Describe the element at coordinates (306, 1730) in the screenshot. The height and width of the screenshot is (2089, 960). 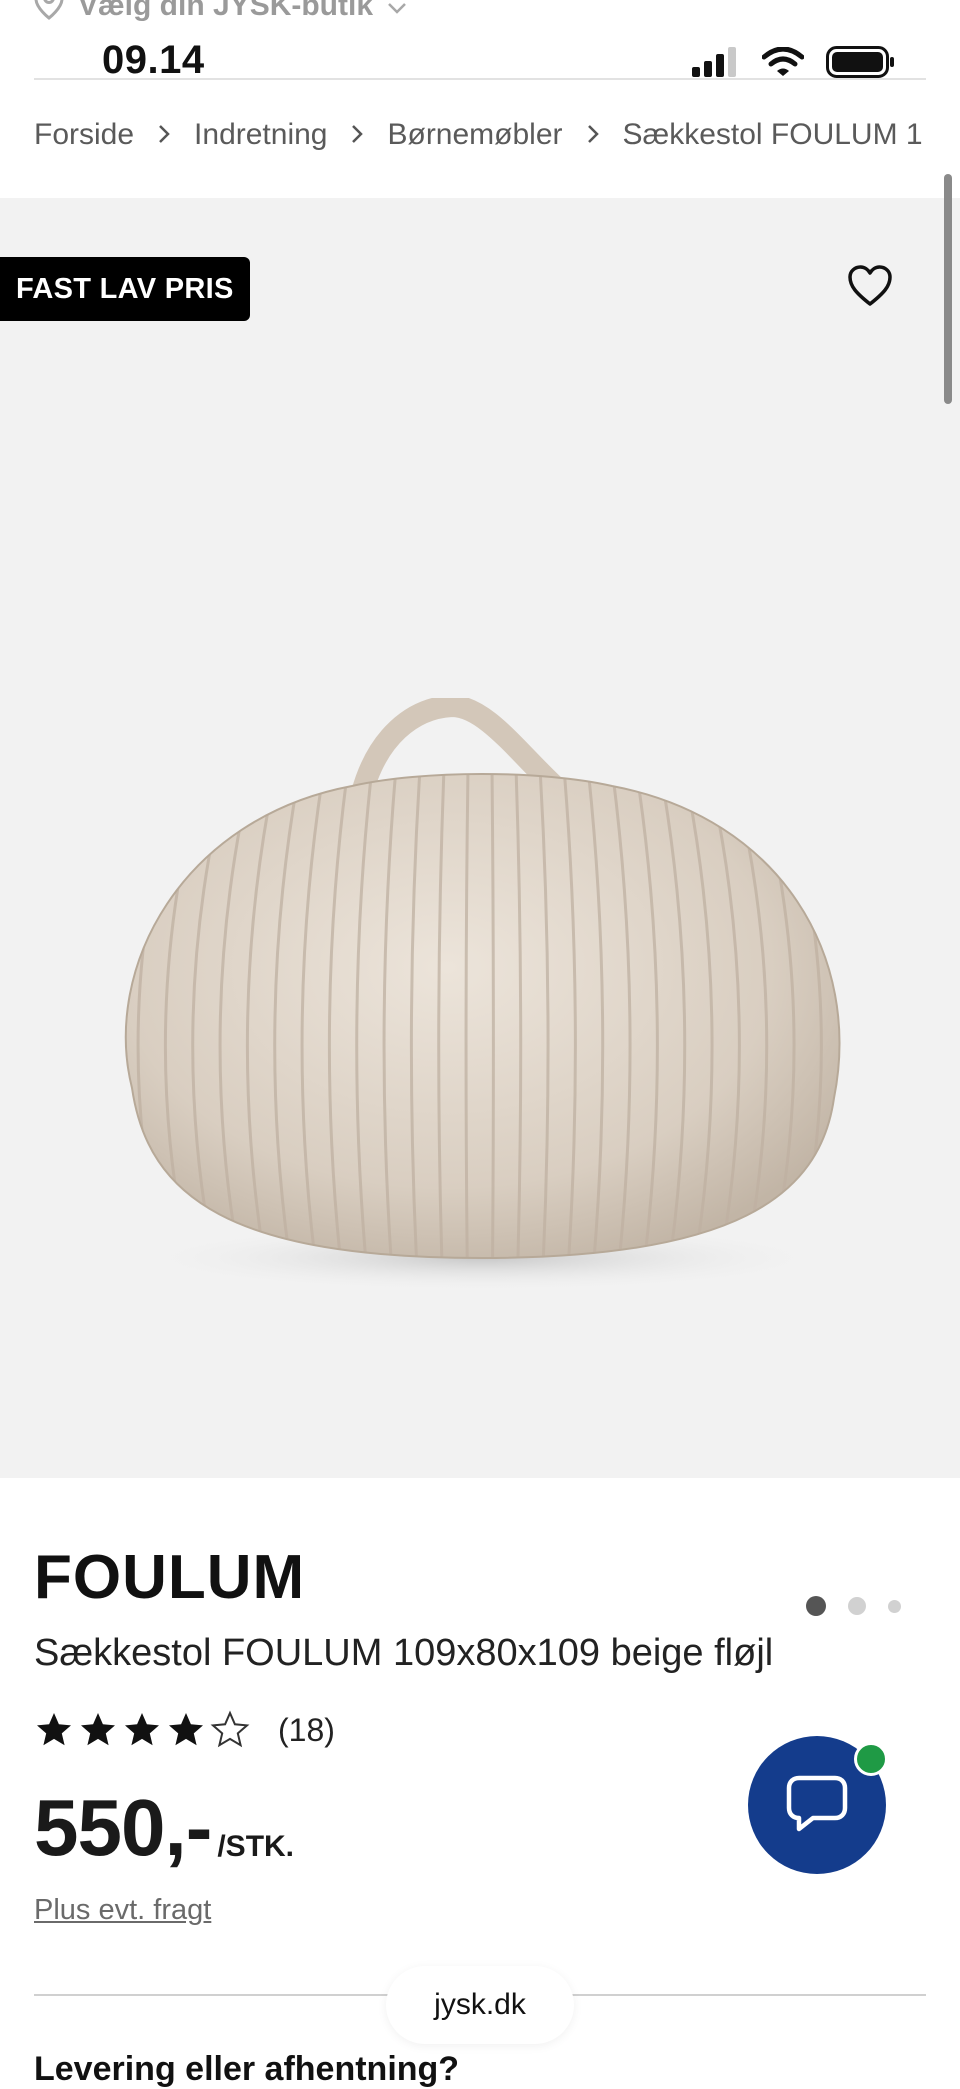
I see `rating-count: (18)` at that location.